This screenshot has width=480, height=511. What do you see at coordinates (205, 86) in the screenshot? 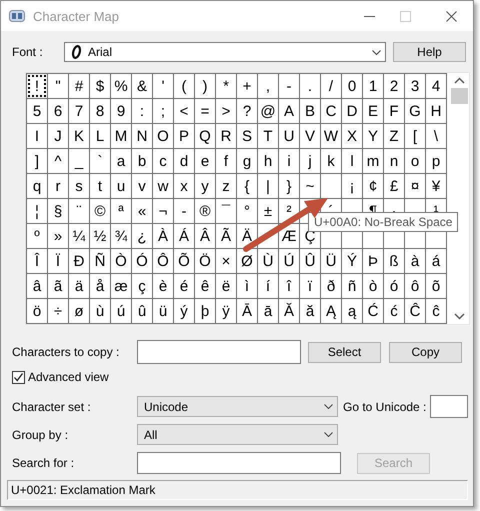
I see `character-cell: )` at bounding box center [205, 86].